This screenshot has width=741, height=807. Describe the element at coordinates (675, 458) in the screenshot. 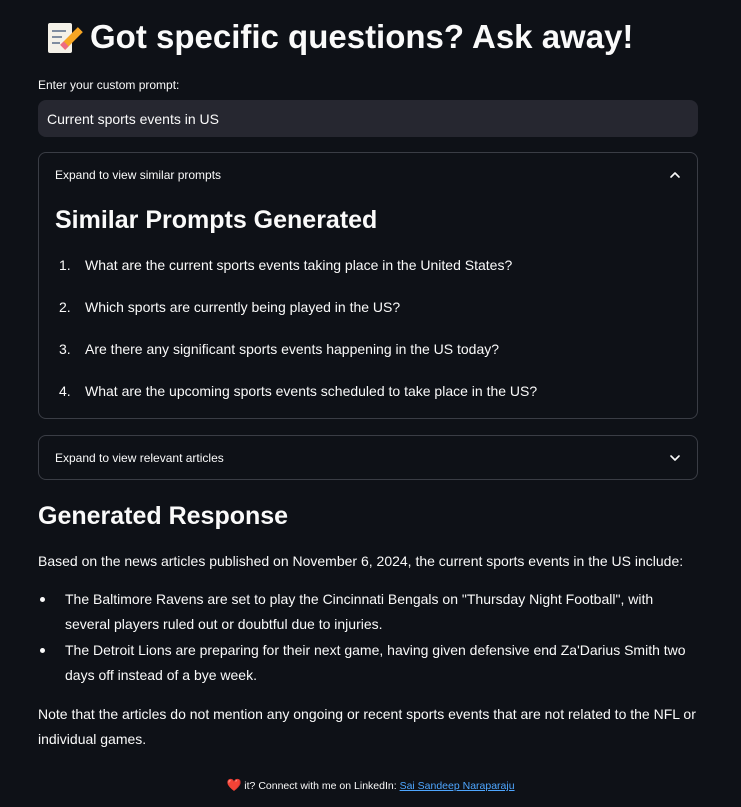

I see `chevron-down-icon` at that location.